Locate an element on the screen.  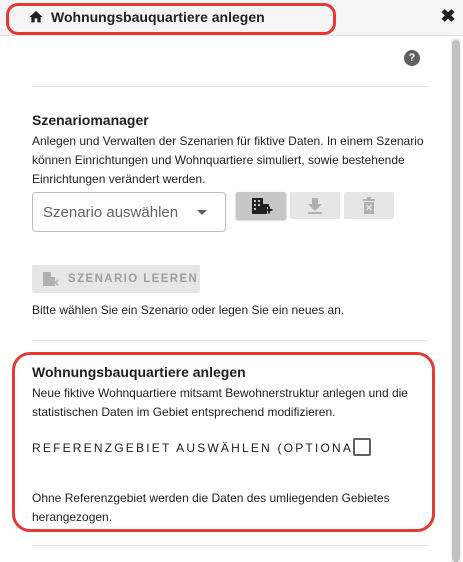
add-scenario-button is located at coordinates (261, 205).